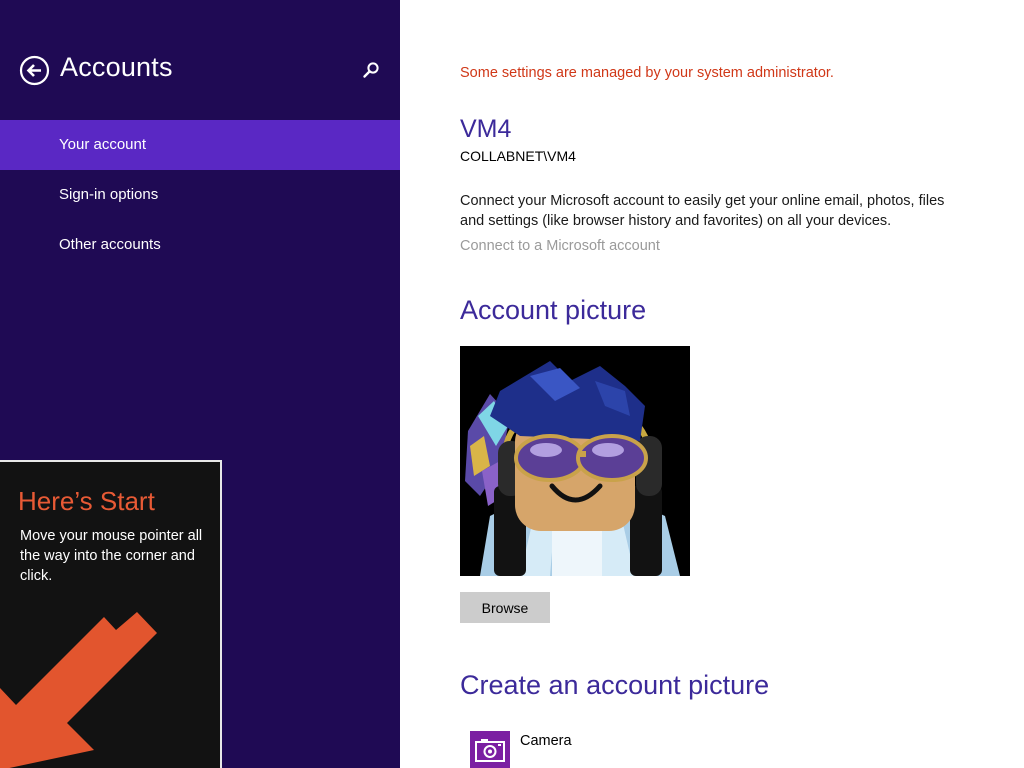 This screenshot has width=1024, height=768. I want to click on connect-microsoft-account-link: Connect to a Microsoft account, so click(560, 246).